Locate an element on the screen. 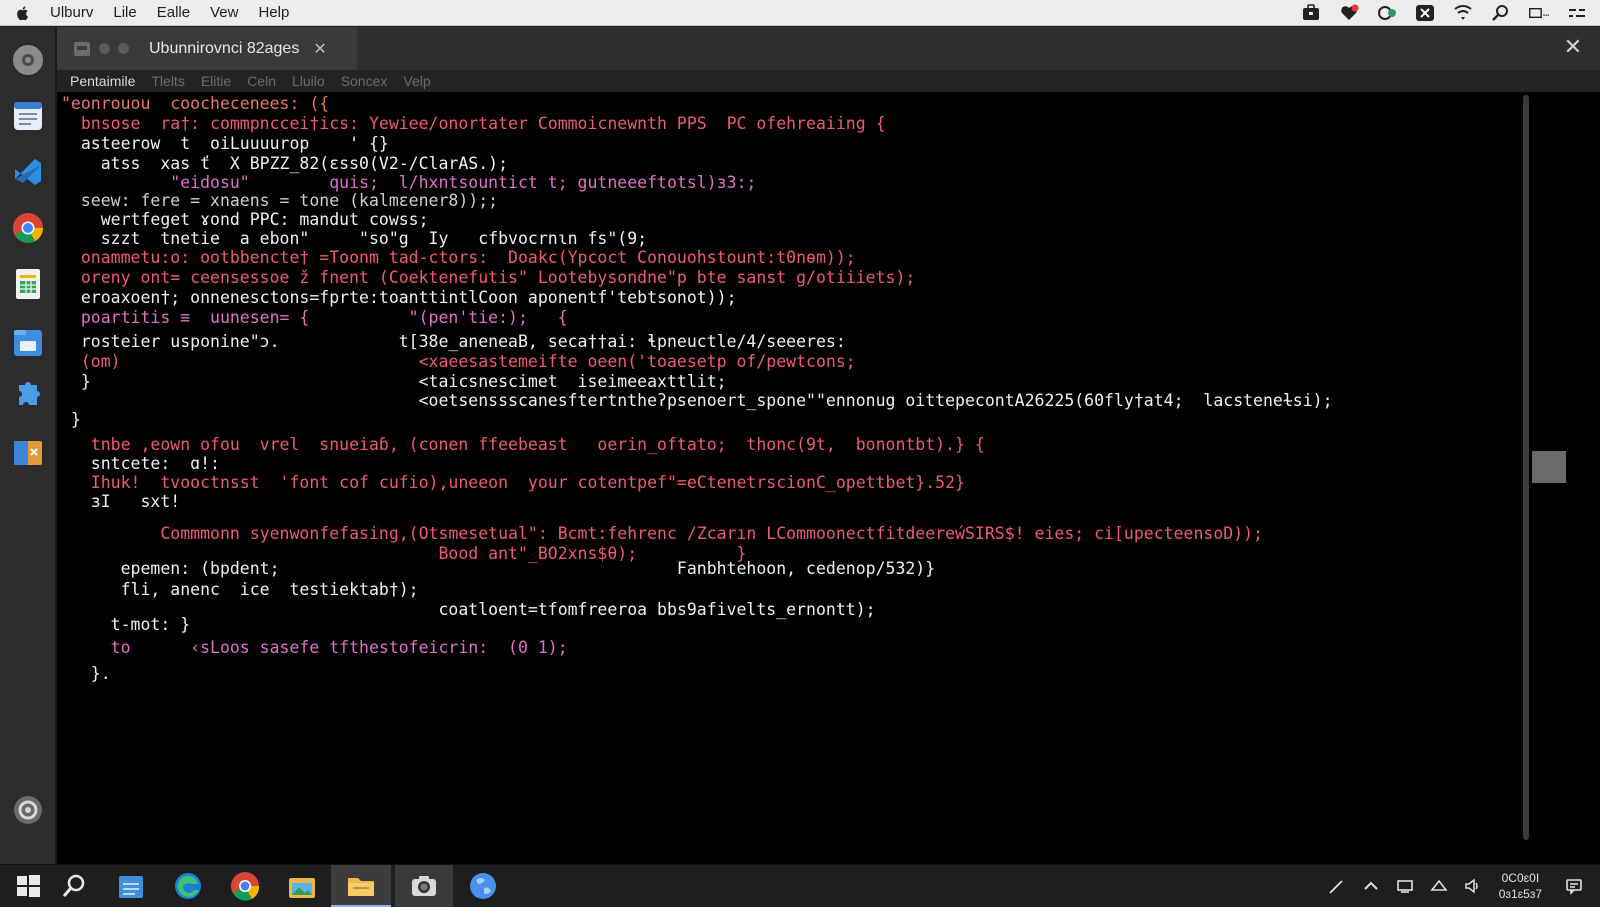 The width and height of the screenshot is (1600, 907). apple-menu-icon is located at coordinates (23, 13).